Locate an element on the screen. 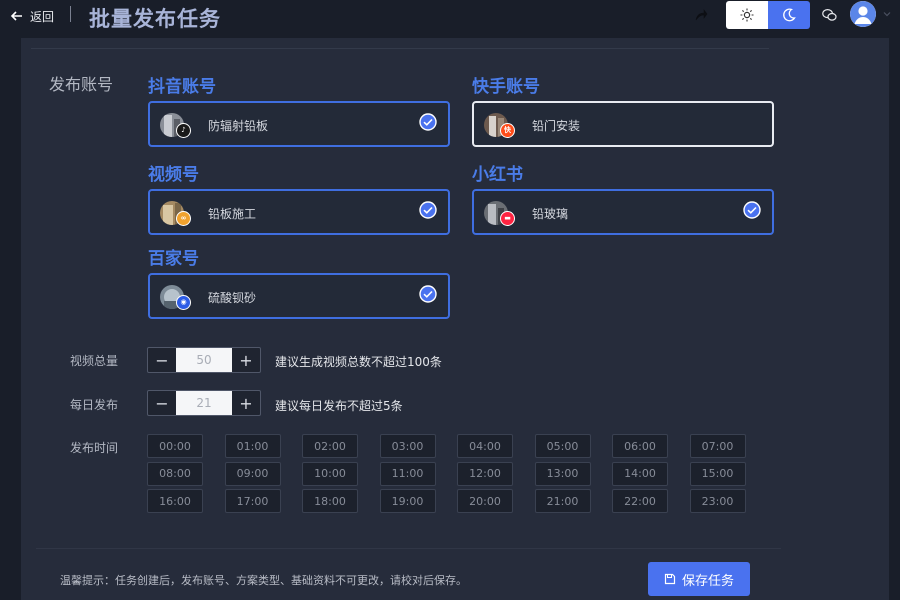 The image size is (900, 600). video-total-input: 50 is located at coordinates (204, 360).